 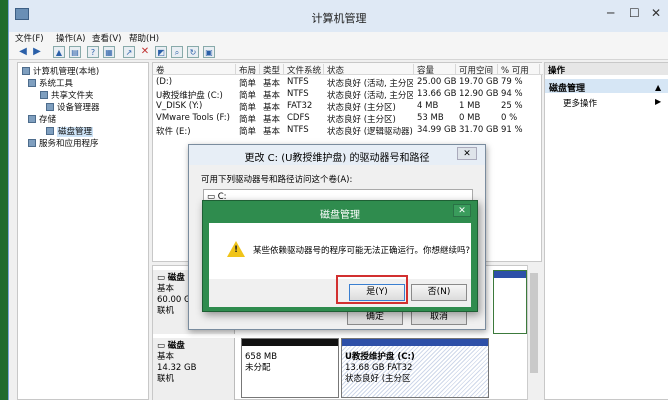 I want to click on services-icon, so click(x=32, y=143).